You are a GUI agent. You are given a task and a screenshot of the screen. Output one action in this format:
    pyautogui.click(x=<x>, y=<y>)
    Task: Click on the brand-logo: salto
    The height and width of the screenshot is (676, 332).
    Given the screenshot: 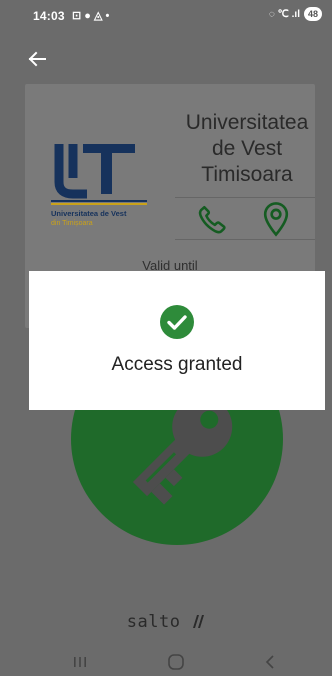 What is the action you would take?
    pyautogui.click(x=166, y=622)
    